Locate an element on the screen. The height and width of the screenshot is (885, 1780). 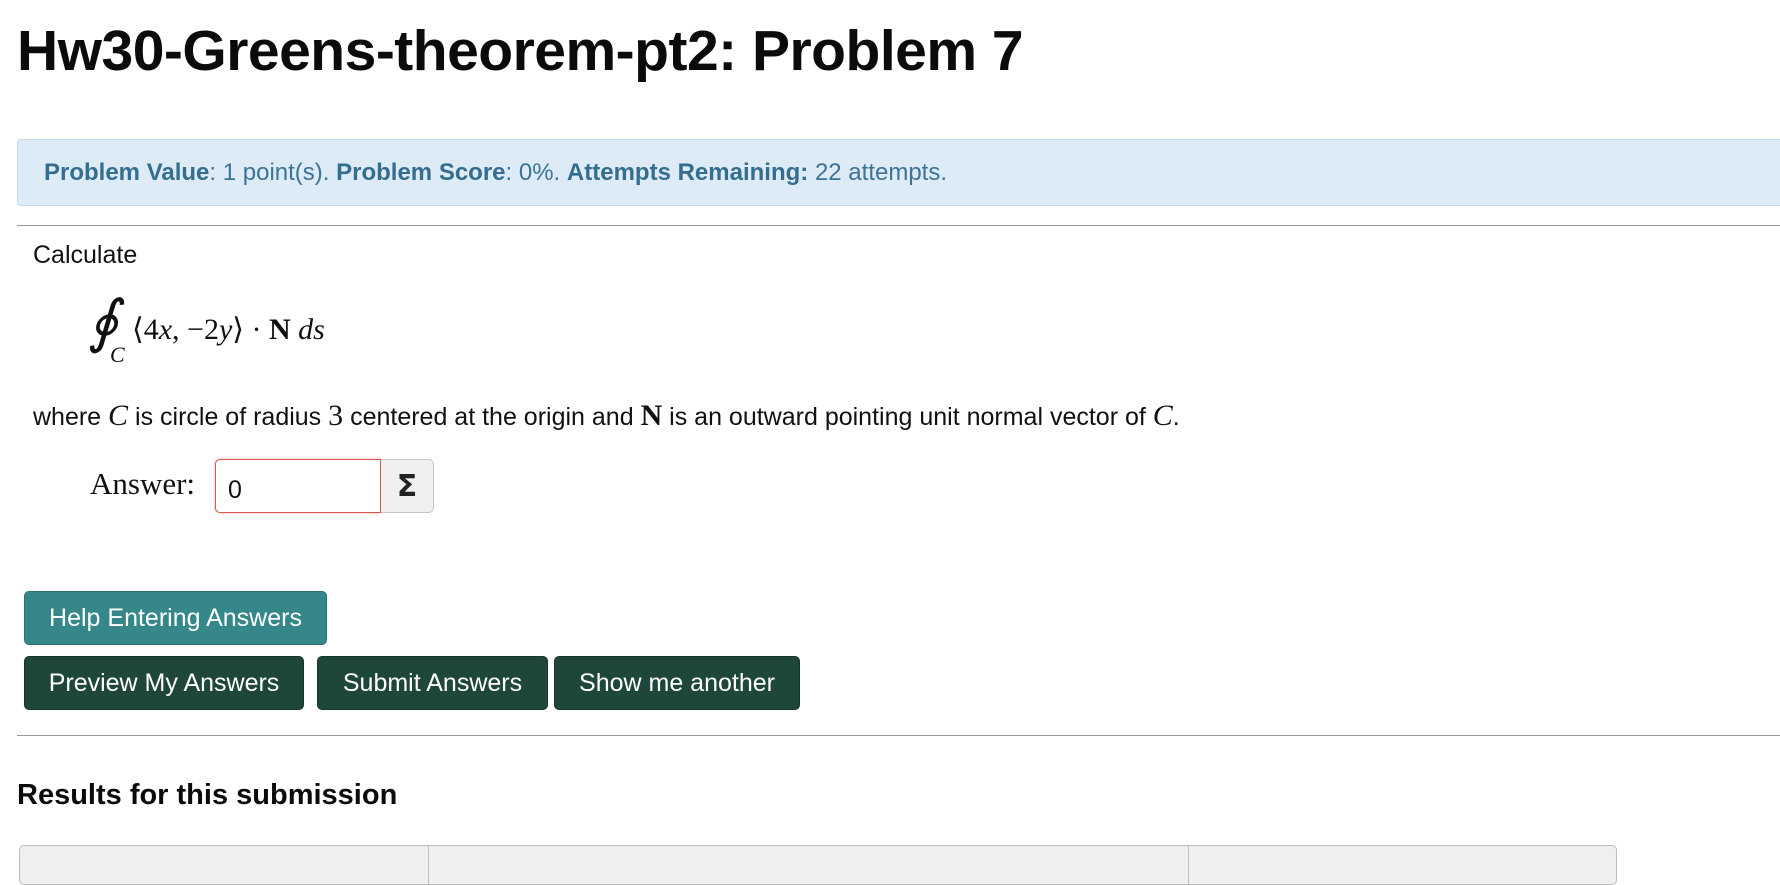
attempts-remaining-text: 22 attempts. is located at coordinates (881, 172).